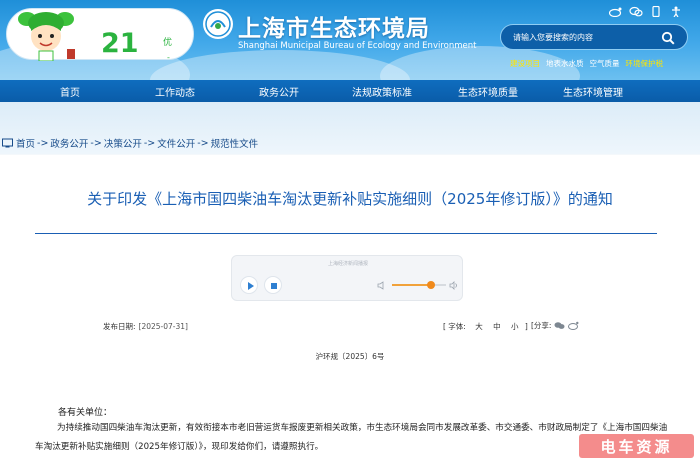 Image resolution: width=700 pixels, height=465 pixels. I want to click on stop-icon, so click(274, 286).